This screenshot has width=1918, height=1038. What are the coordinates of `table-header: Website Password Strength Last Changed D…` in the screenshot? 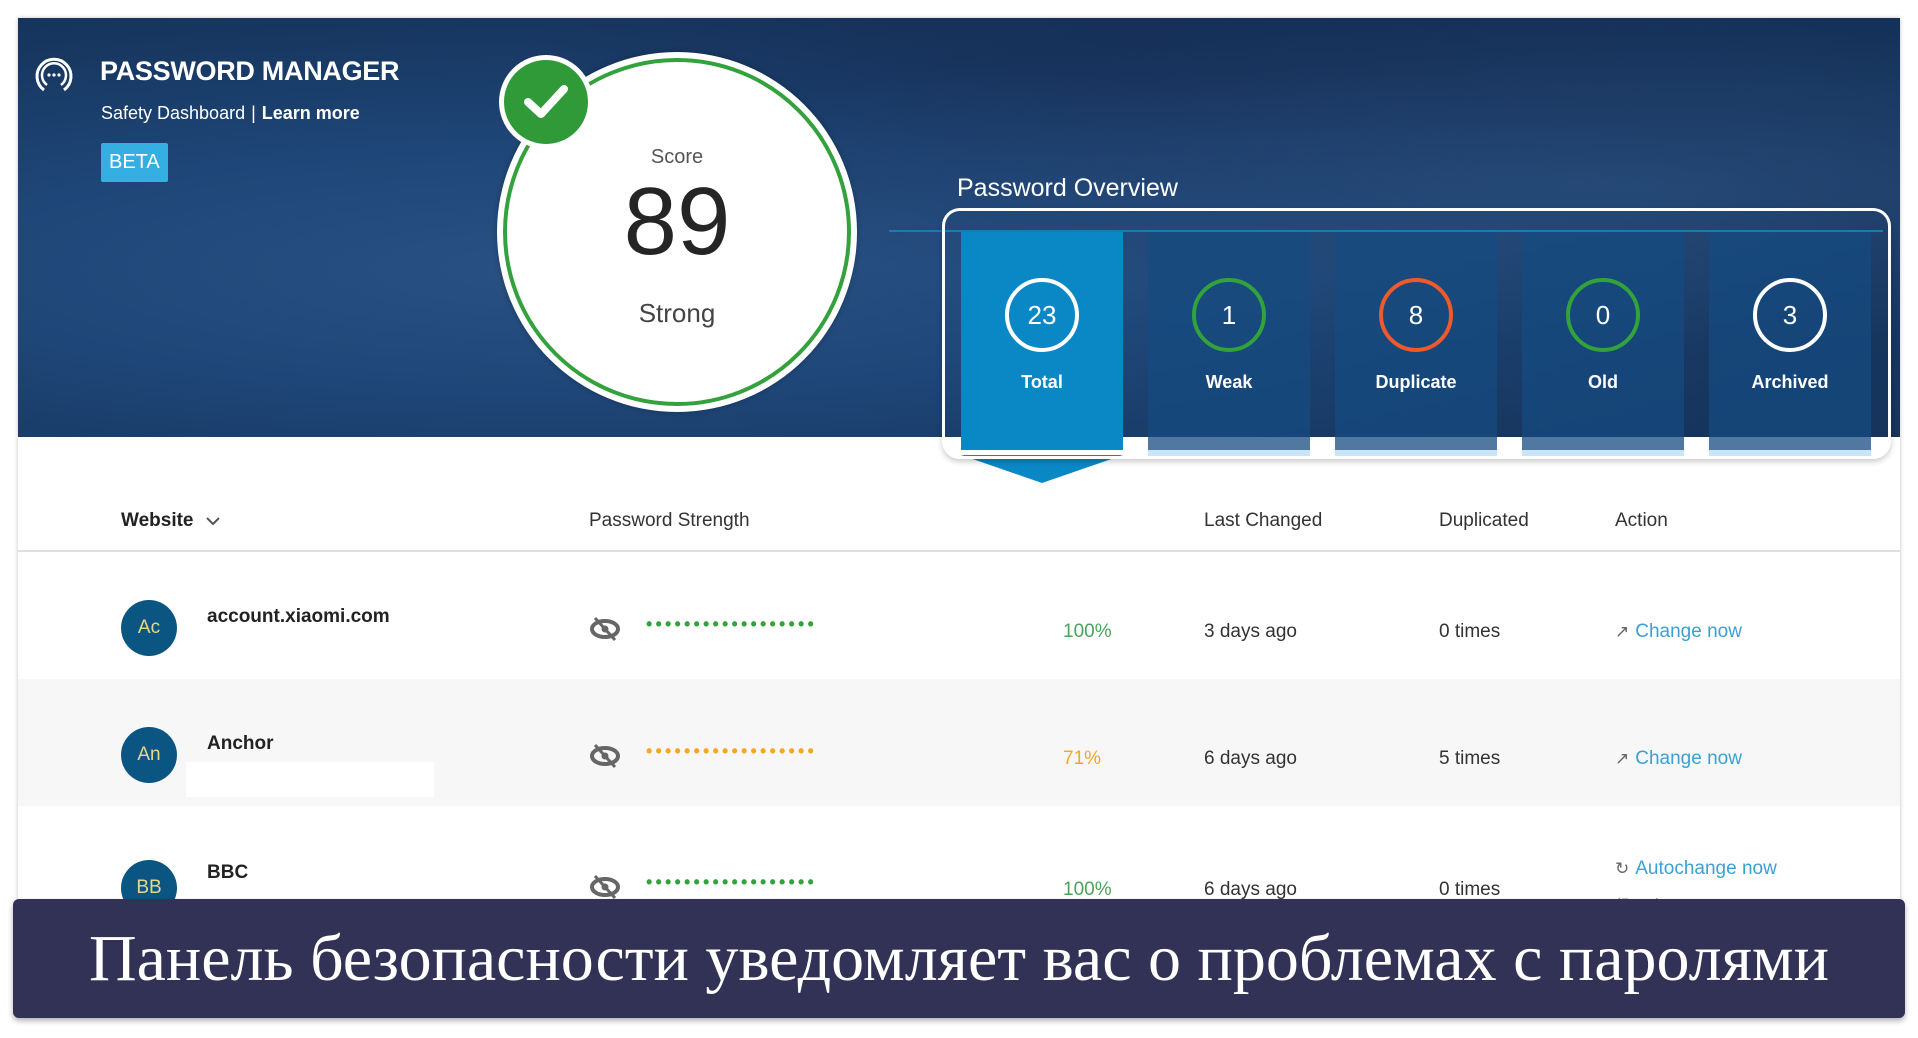 It's located at (959, 525).